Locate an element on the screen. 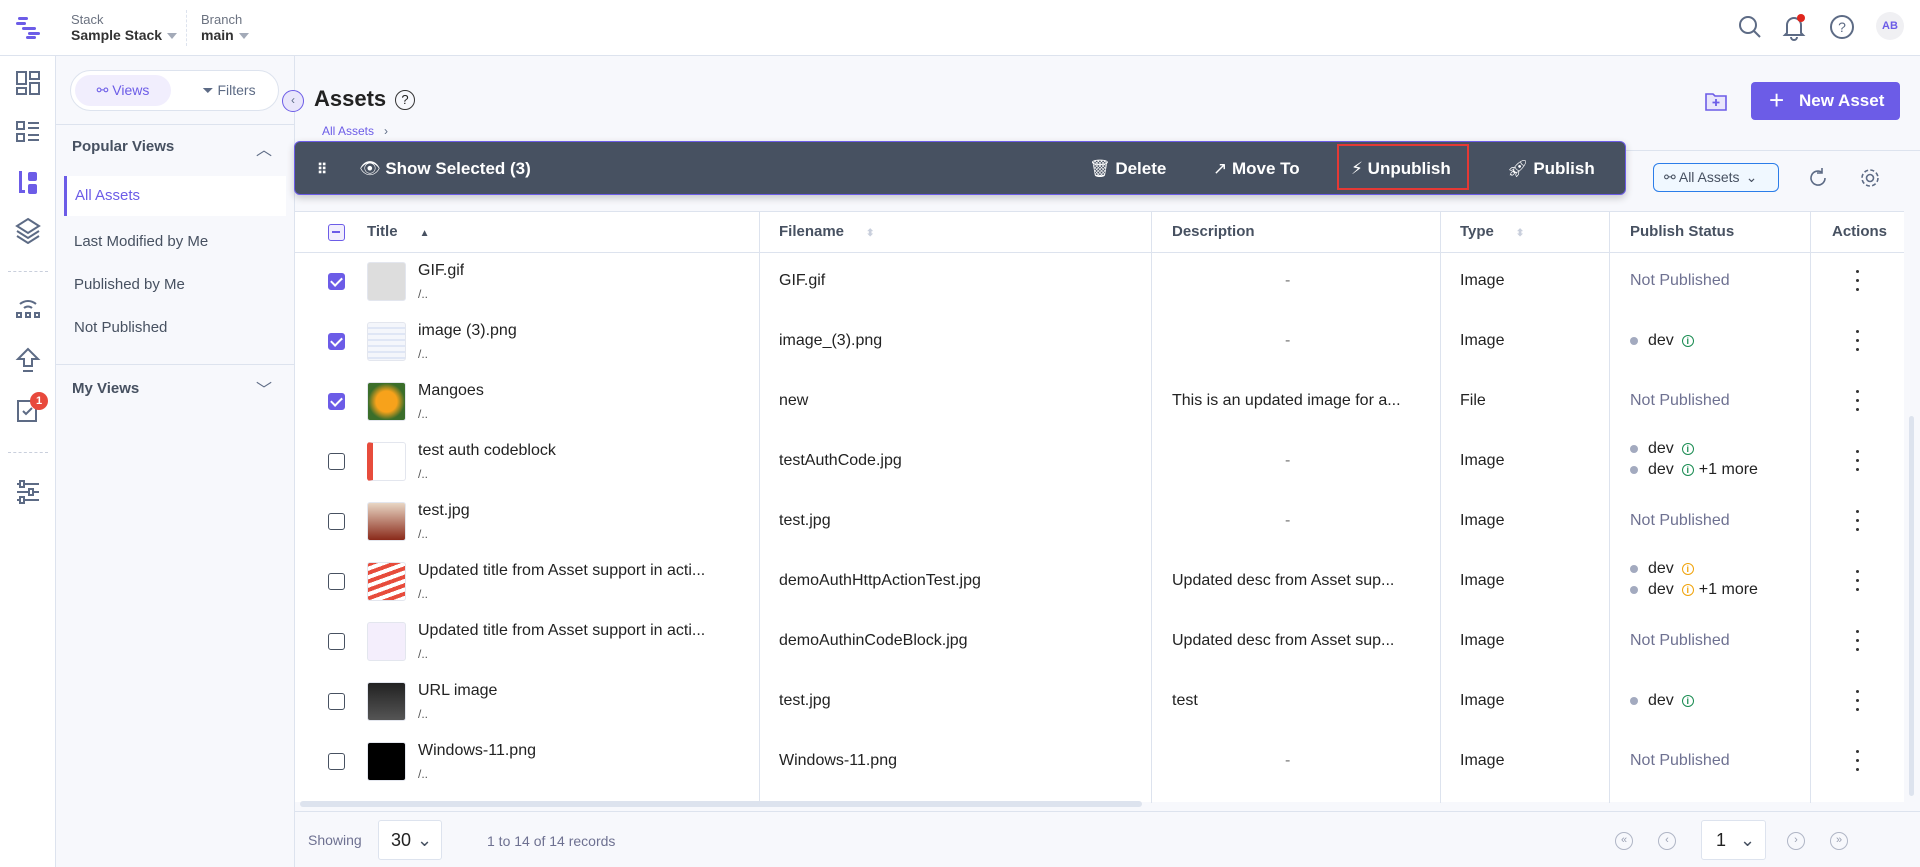 The height and width of the screenshot is (867, 1920). entries-list-icon is located at coordinates (28, 132).